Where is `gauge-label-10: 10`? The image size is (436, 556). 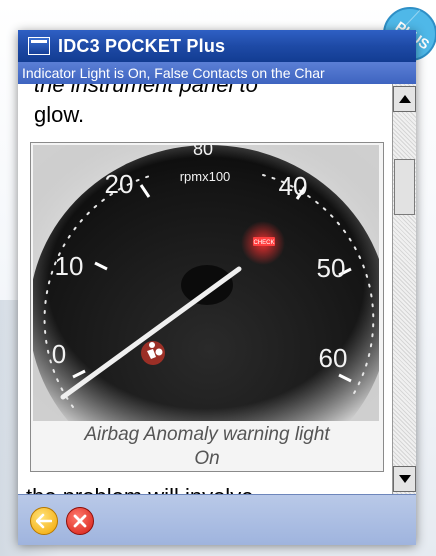 gauge-label-10: 10 is located at coordinates (69, 266).